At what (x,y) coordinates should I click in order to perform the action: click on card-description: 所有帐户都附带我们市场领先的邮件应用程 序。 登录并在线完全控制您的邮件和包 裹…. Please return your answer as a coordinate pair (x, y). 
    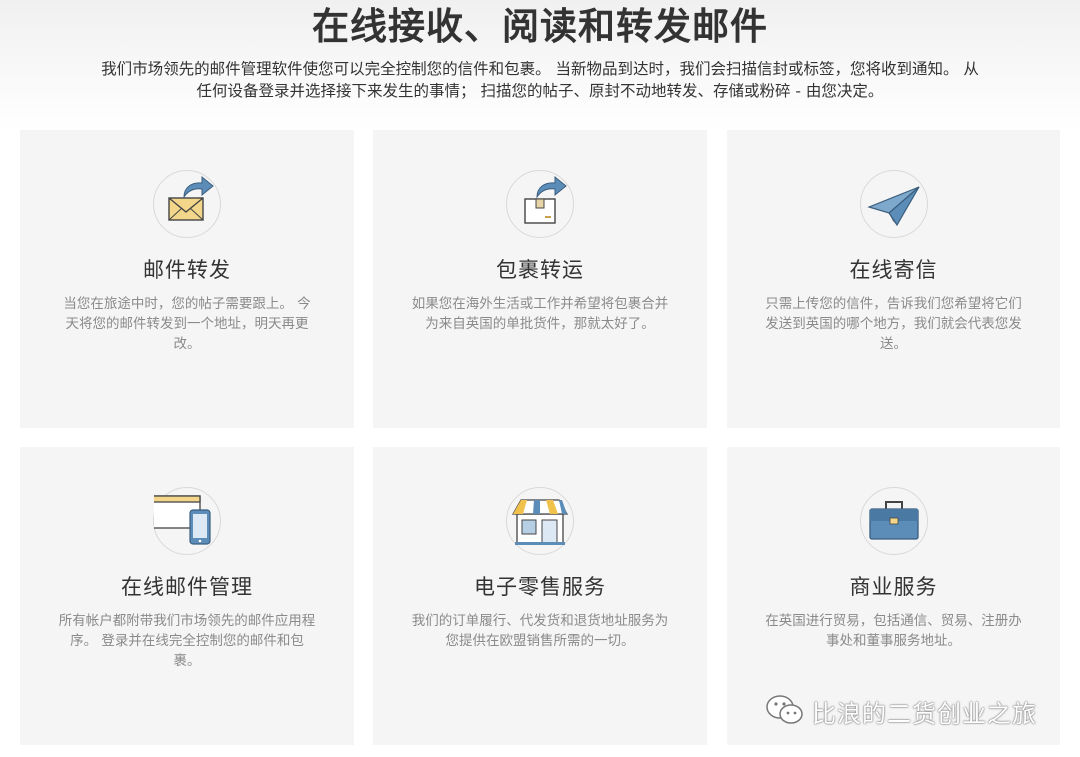
    Looking at the image, I should click on (187, 641).